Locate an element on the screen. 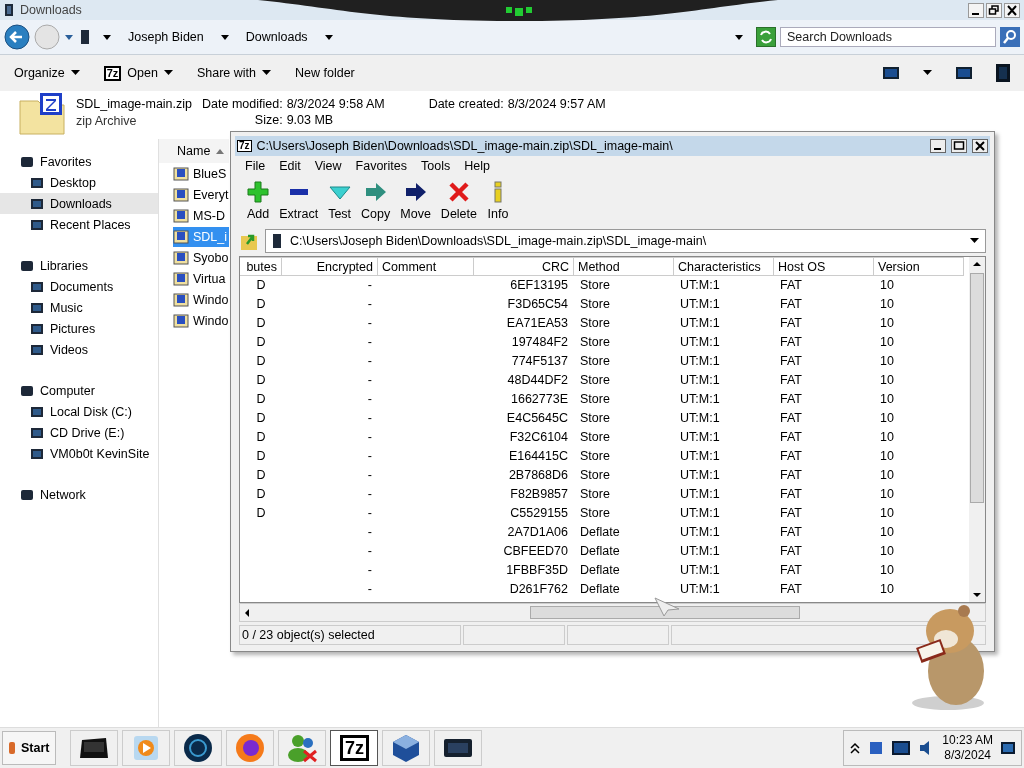 Image resolution: width=1024 pixels, height=768 pixels. command-button: Share with is located at coordinates (233, 73).